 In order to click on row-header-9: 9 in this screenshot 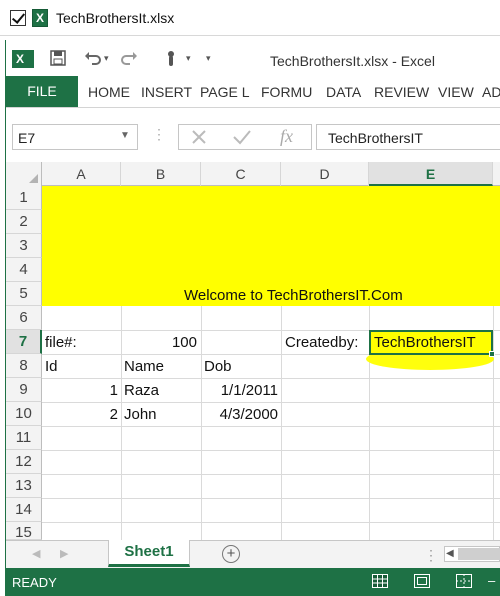, I will do `click(24, 390)`.